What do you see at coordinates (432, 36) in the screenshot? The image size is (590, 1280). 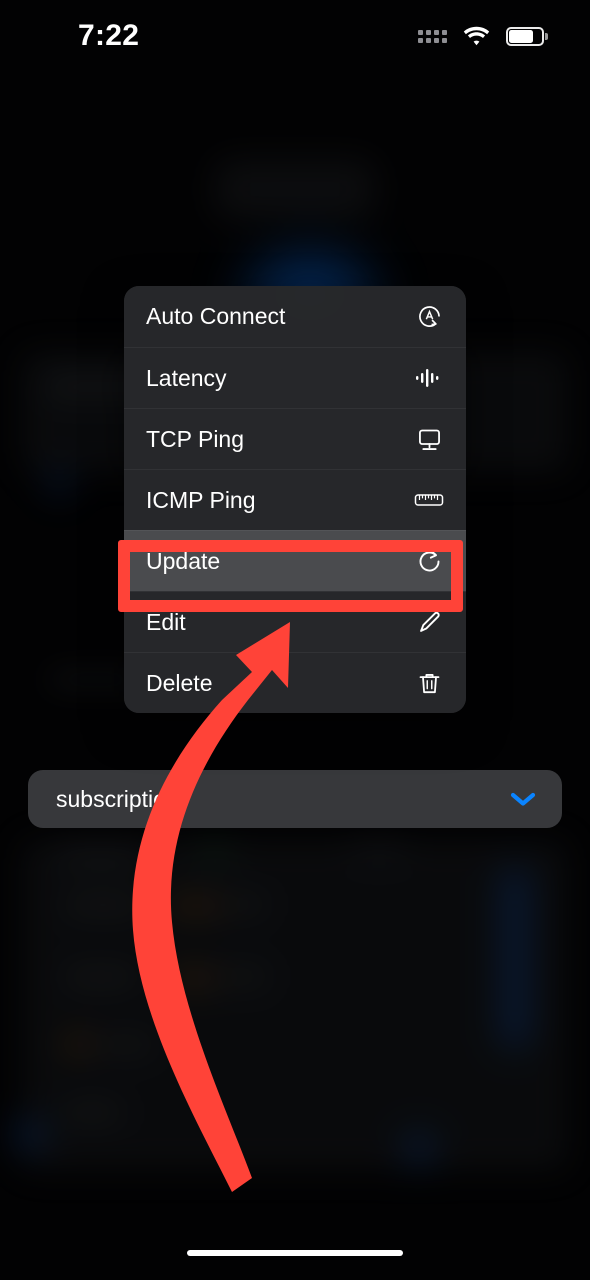 I see `signal-dots-icon` at bounding box center [432, 36].